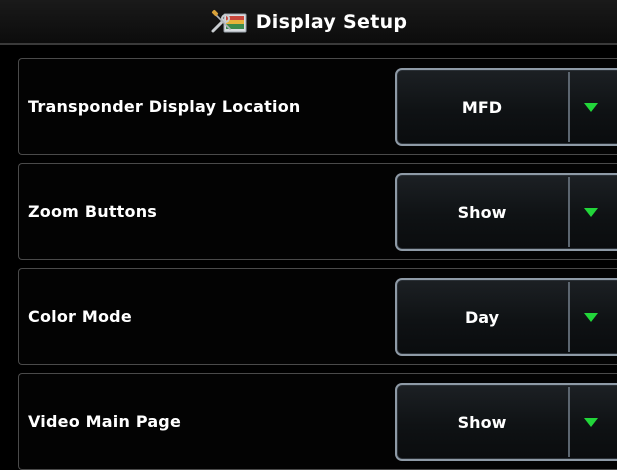  What do you see at coordinates (506, 317) in the screenshot?
I see `color-mode-dropdown: Day` at bounding box center [506, 317].